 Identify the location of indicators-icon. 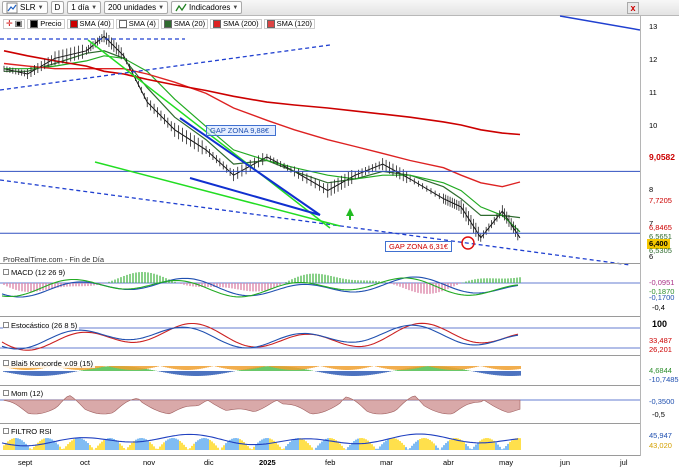
(181, 7).